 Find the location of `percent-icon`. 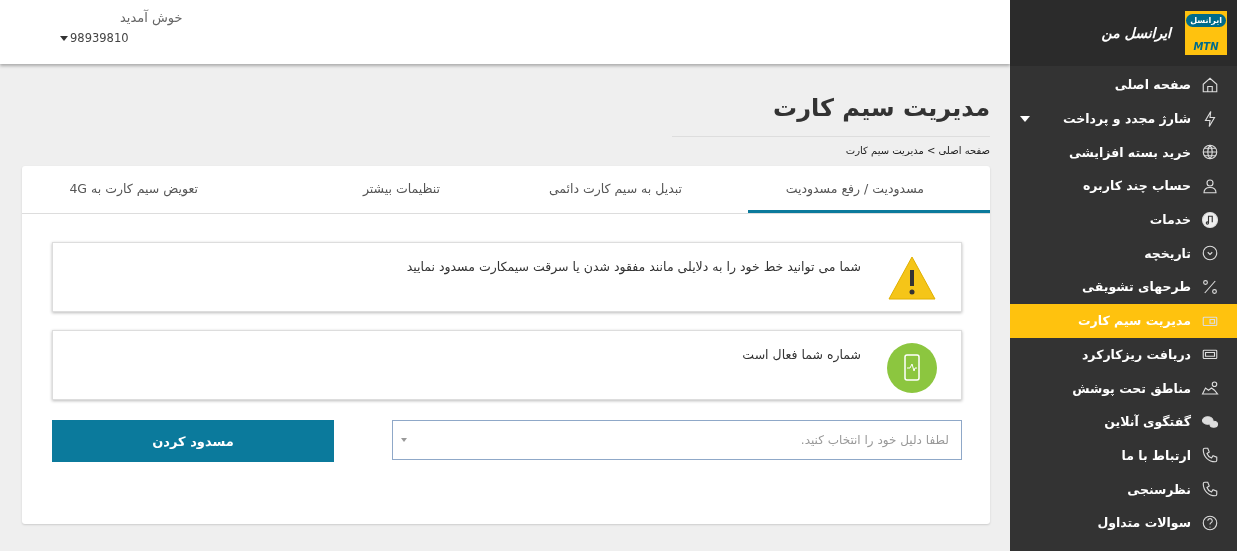

percent-icon is located at coordinates (1210, 286).